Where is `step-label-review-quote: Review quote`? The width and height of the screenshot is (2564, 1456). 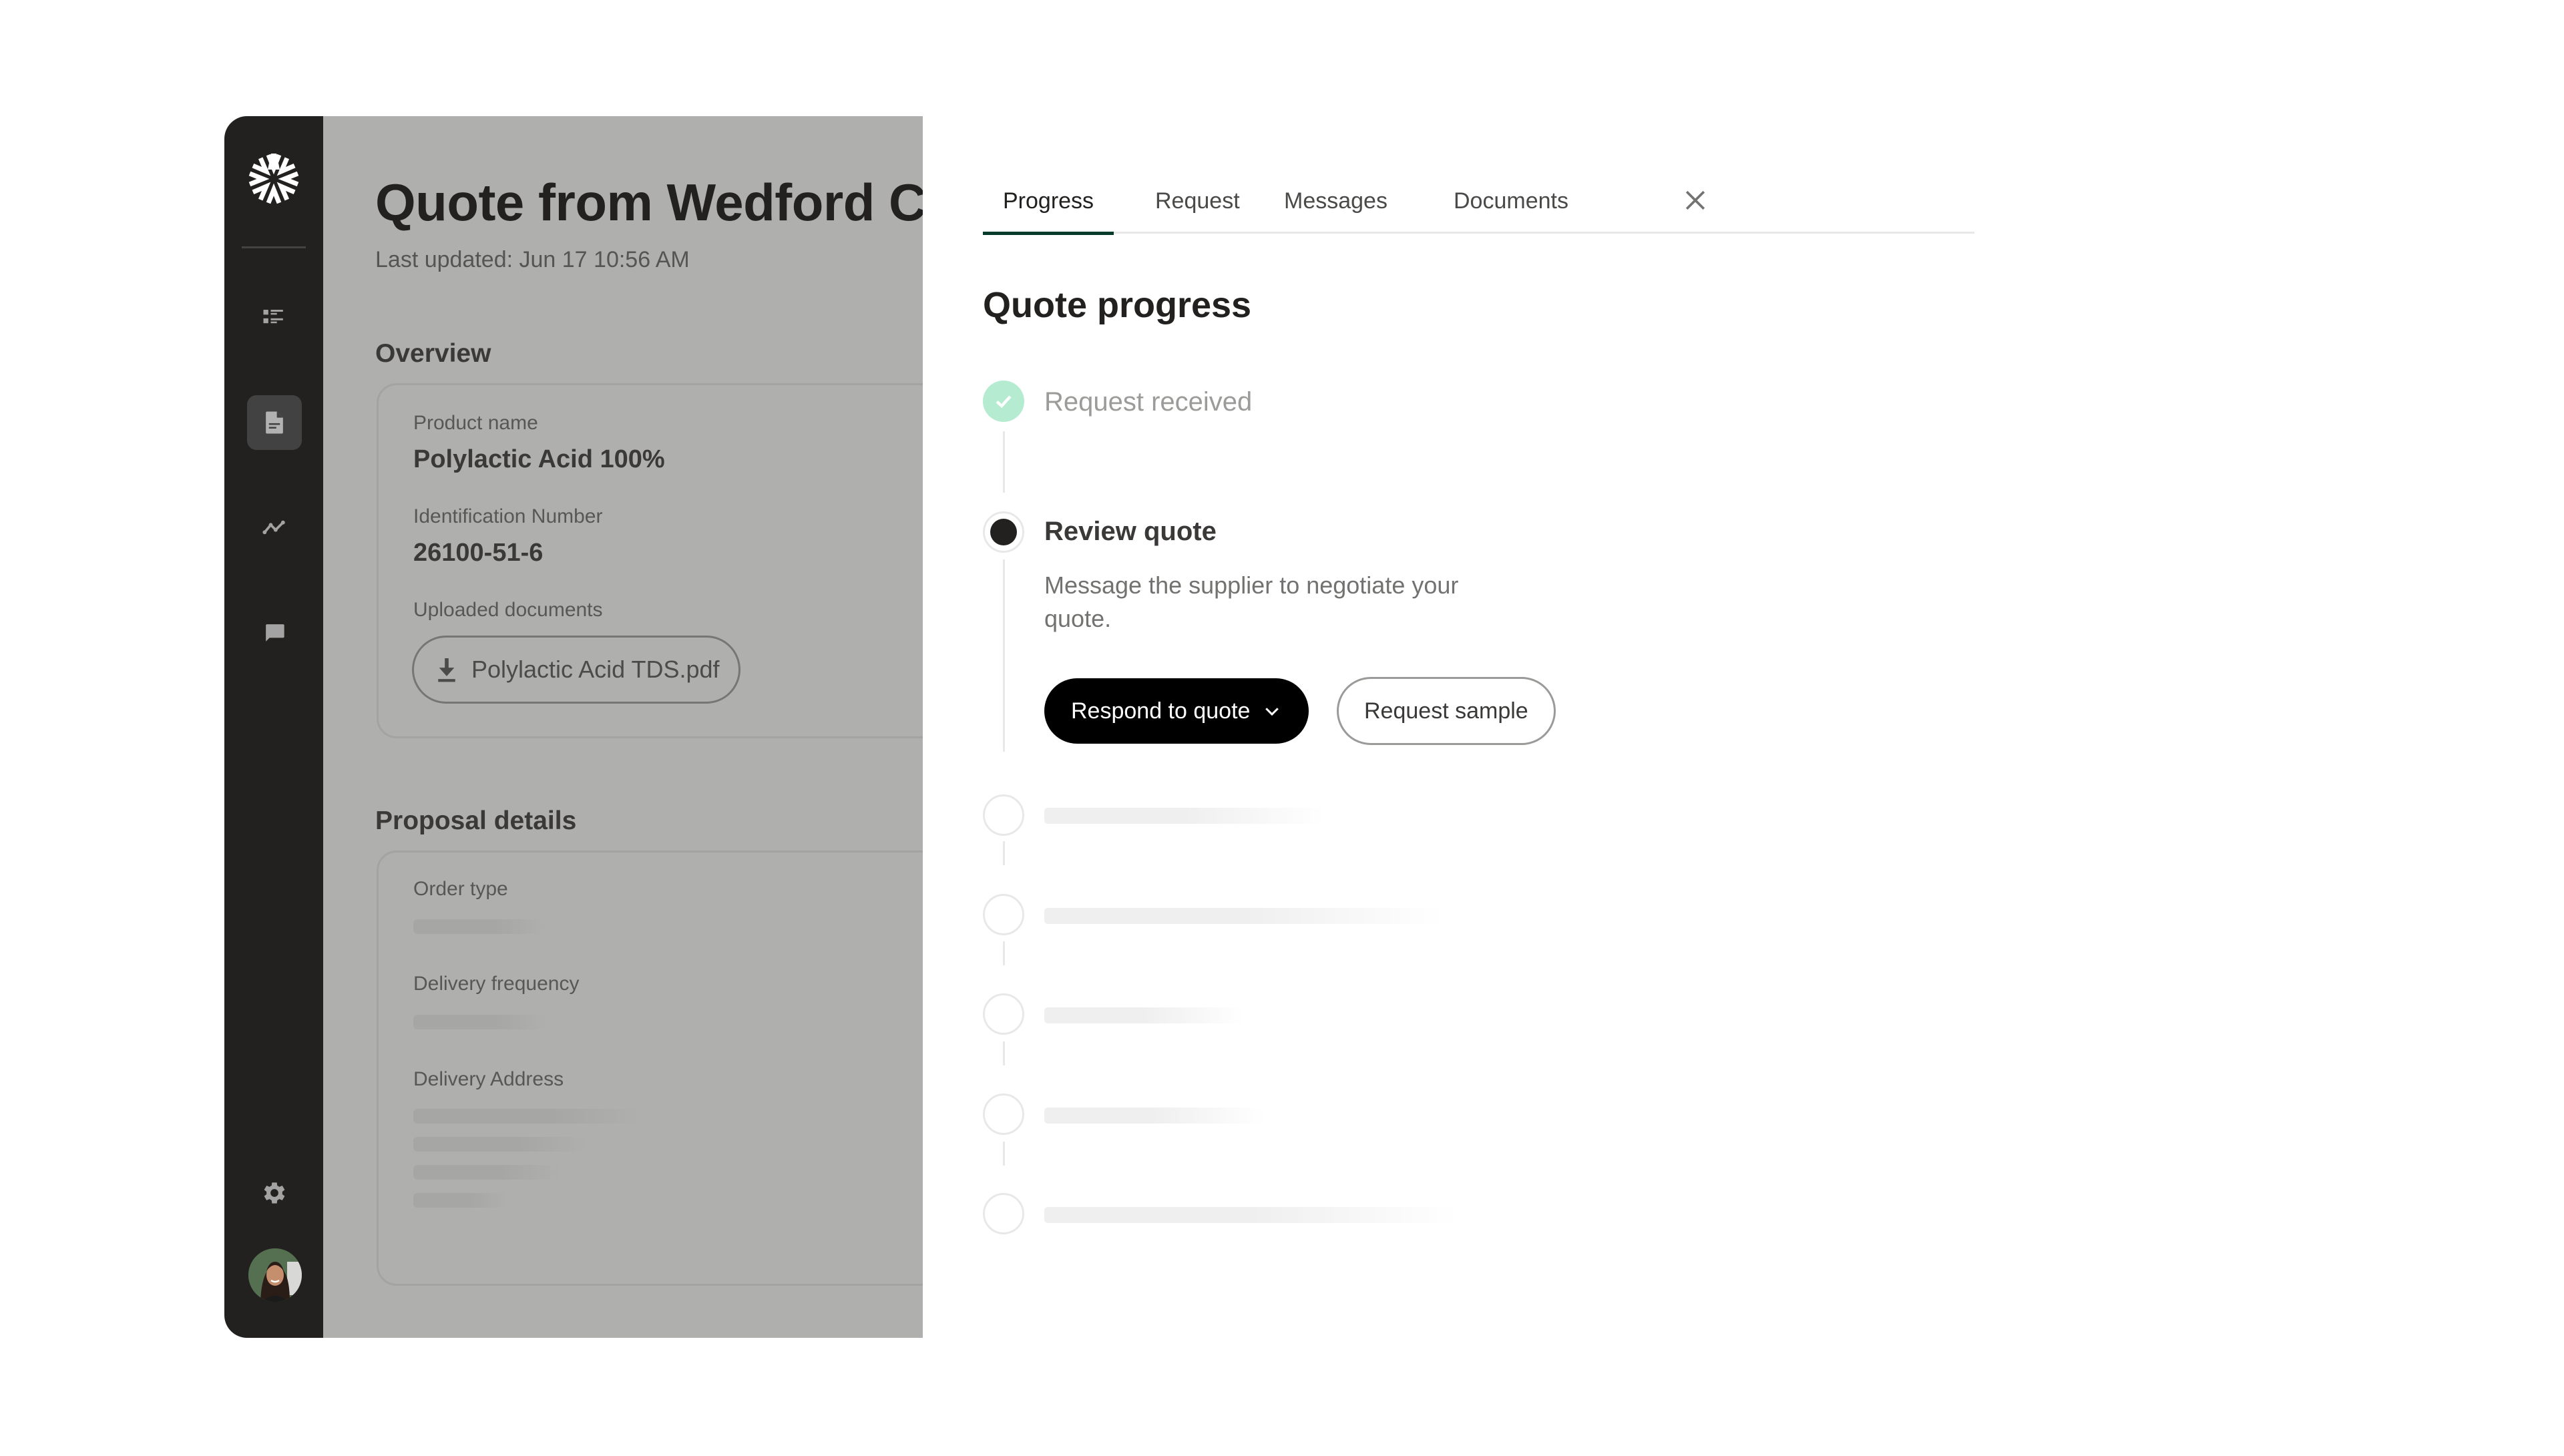
step-label-review-quote: Review quote is located at coordinates (1130, 531).